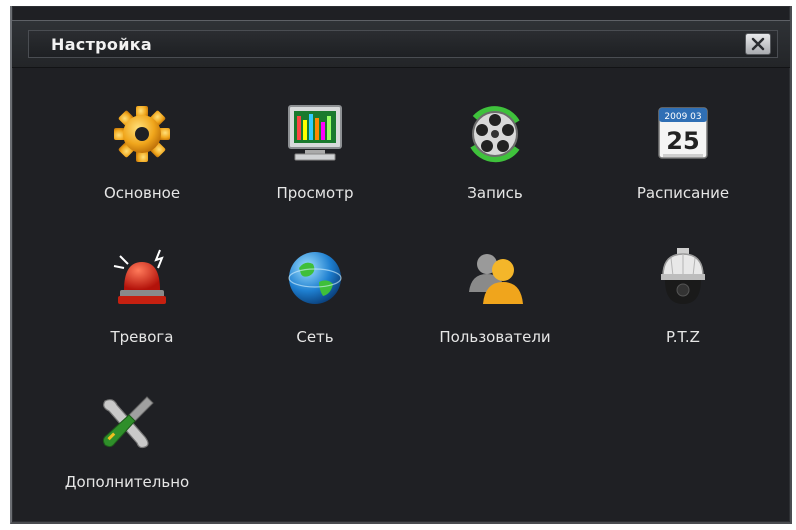 The width and height of the screenshot is (796, 530). Describe the element at coordinates (315, 337) in the screenshot. I see `menu-item-label: Сеть` at that location.